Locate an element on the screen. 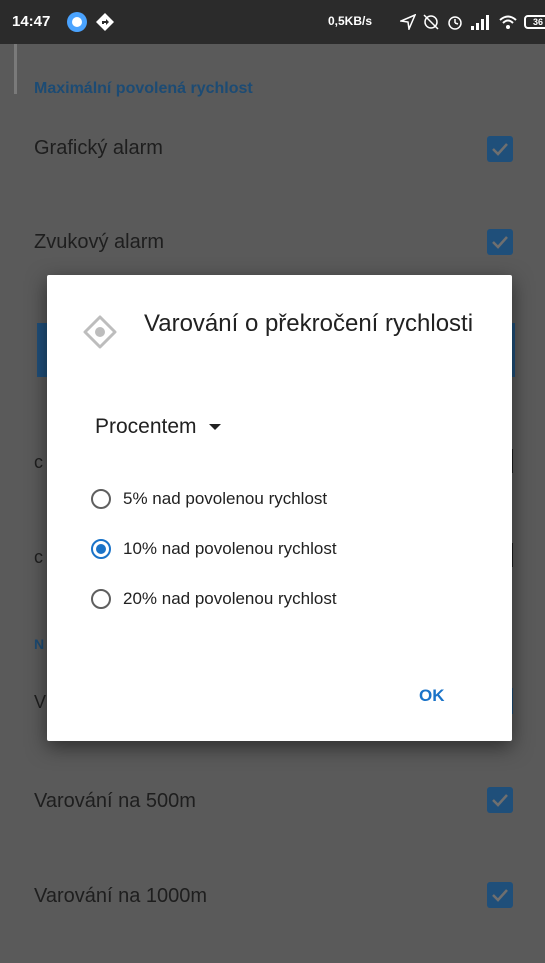  option-5-percent: 5% nad povolenou rychlost is located at coordinates (209, 499).